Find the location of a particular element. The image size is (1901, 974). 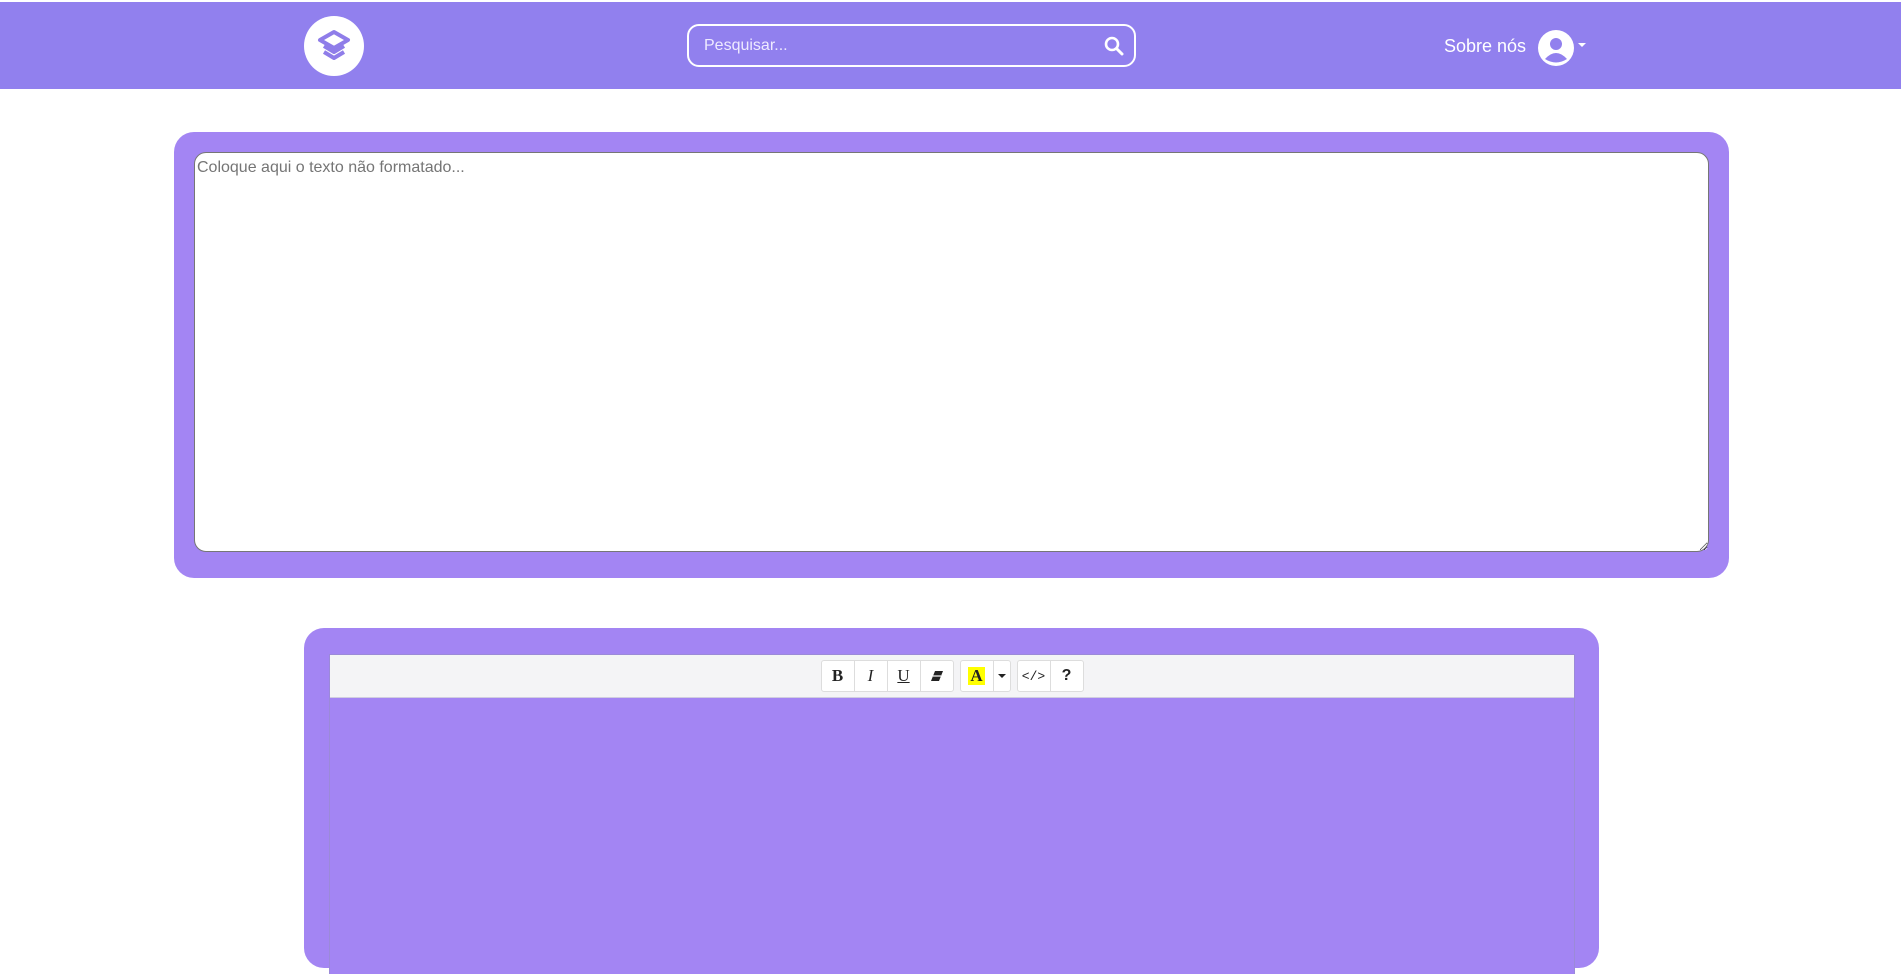

misc-group: </> ? is located at coordinates (1050, 676).